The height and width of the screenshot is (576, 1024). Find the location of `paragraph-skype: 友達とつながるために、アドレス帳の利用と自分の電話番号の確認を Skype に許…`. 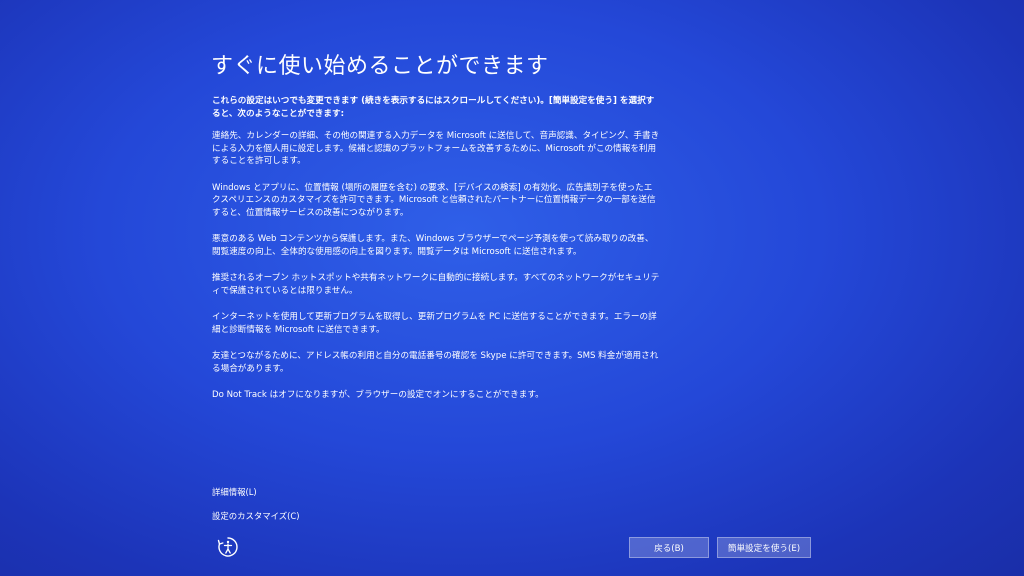

paragraph-skype: 友達とつながるために、アドレス帳の利用と自分の電話番号の確認を Skype に許… is located at coordinates (435, 362).